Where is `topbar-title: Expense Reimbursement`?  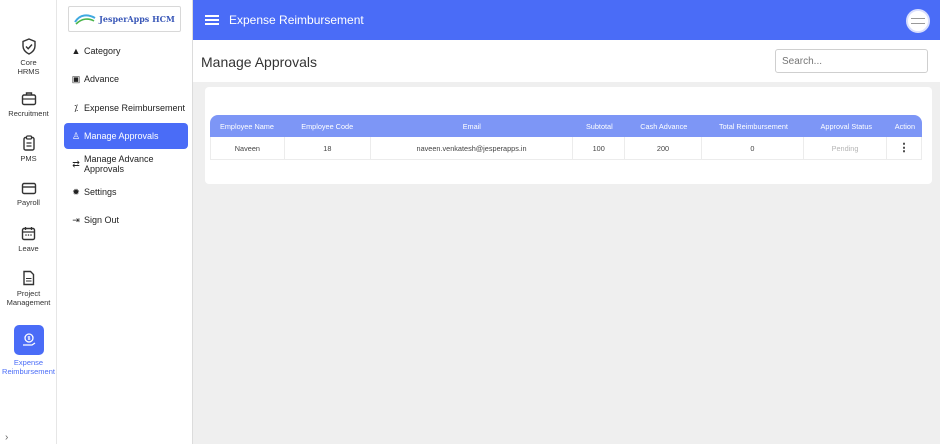
topbar-title: Expense Reimbursement is located at coordinates (296, 20).